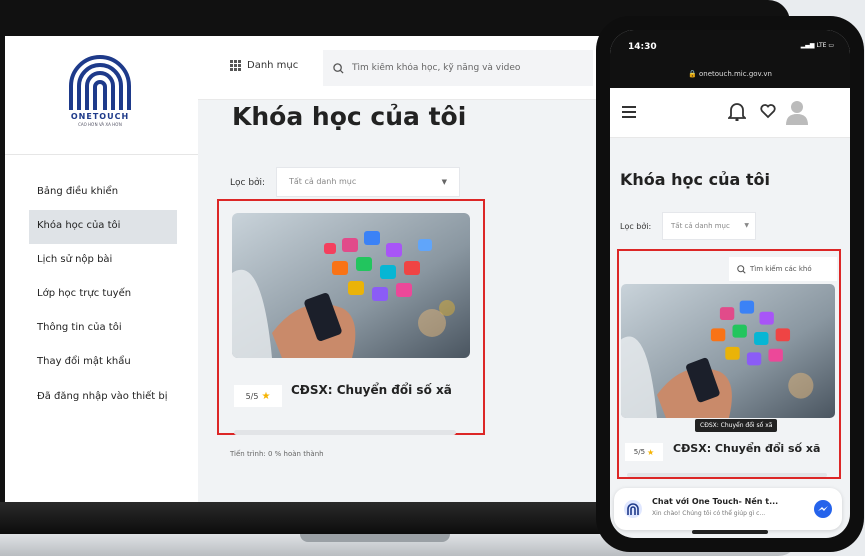  What do you see at coordinates (817, 45) in the screenshot?
I see `status-indicators: ▂▄▆ LTE ▭` at bounding box center [817, 45].